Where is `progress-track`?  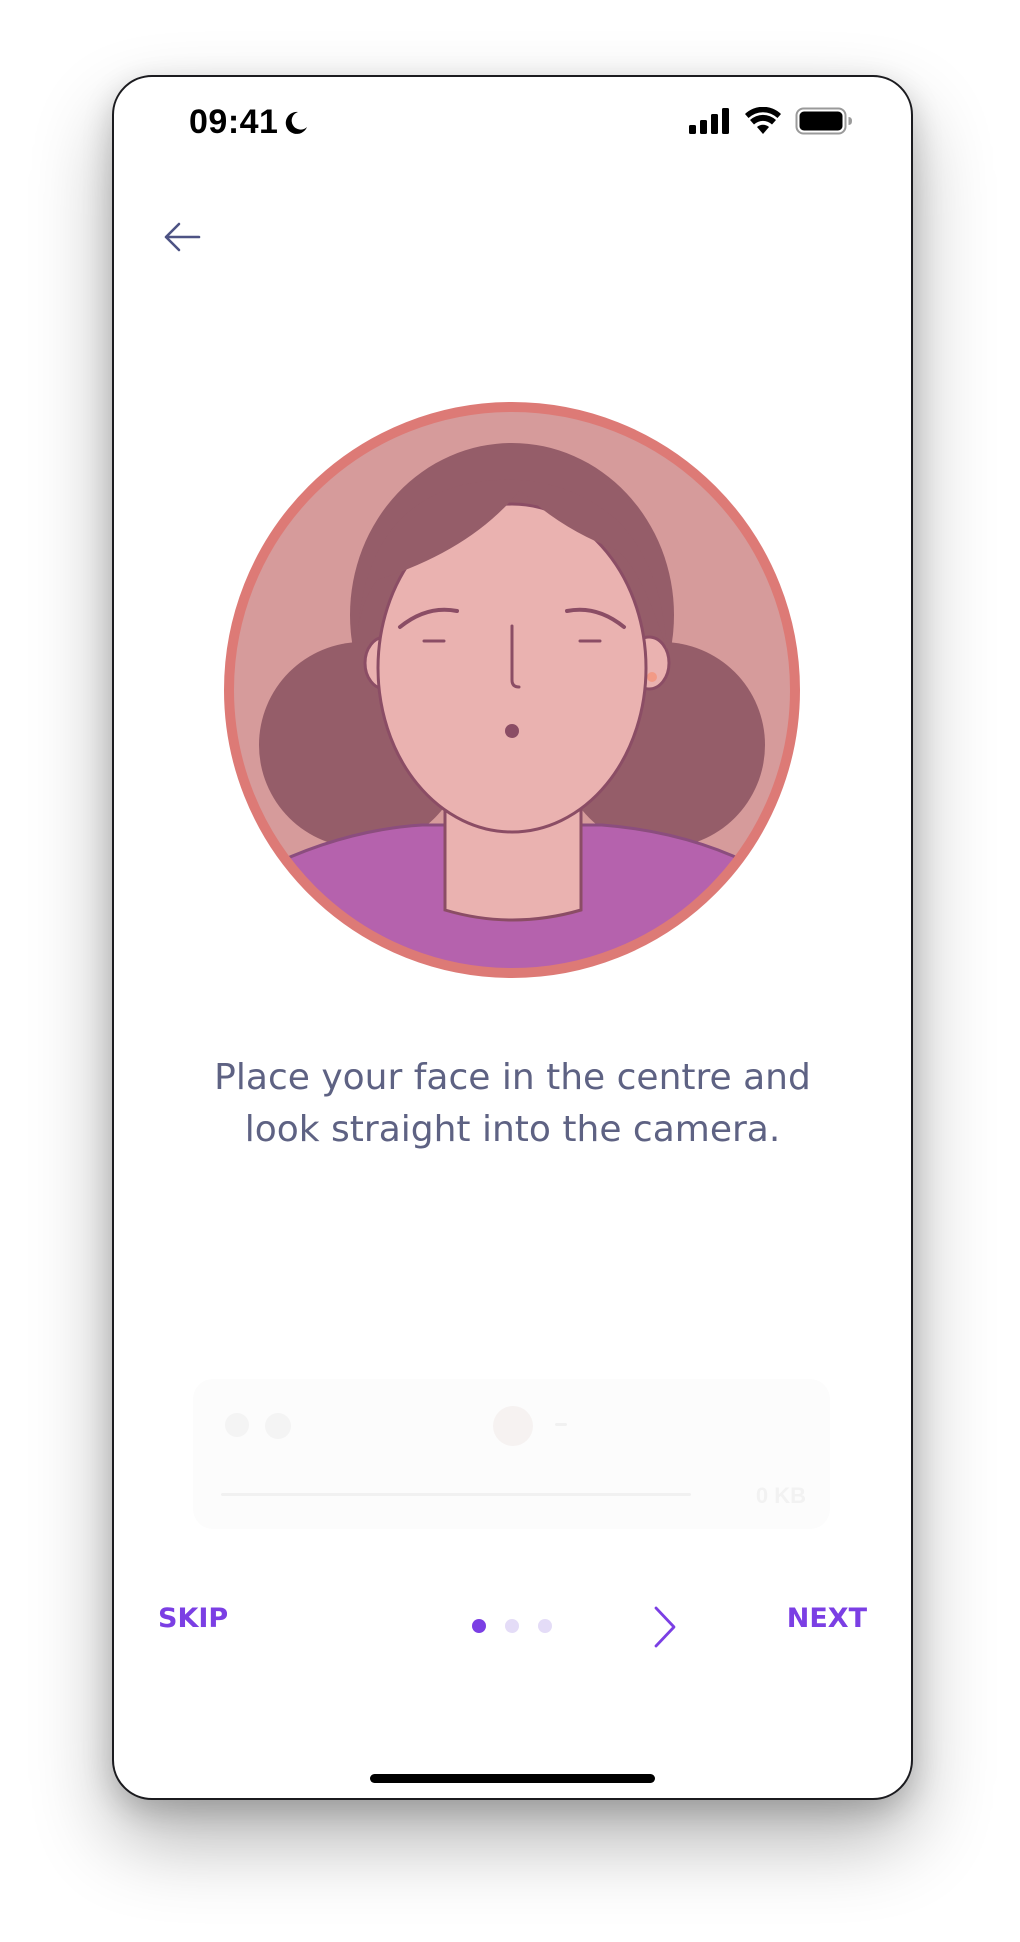
progress-track is located at coordinates (456, 1494).